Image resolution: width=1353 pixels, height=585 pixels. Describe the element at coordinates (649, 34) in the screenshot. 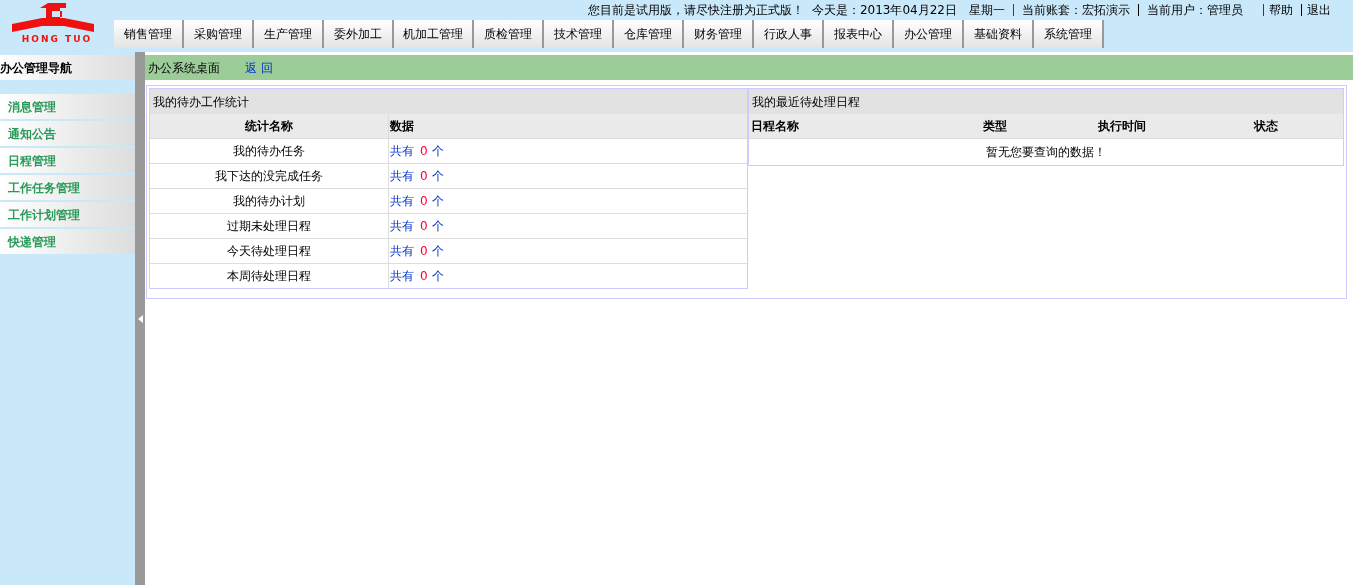

I see `nav-tab: 仓库管理` at that location.